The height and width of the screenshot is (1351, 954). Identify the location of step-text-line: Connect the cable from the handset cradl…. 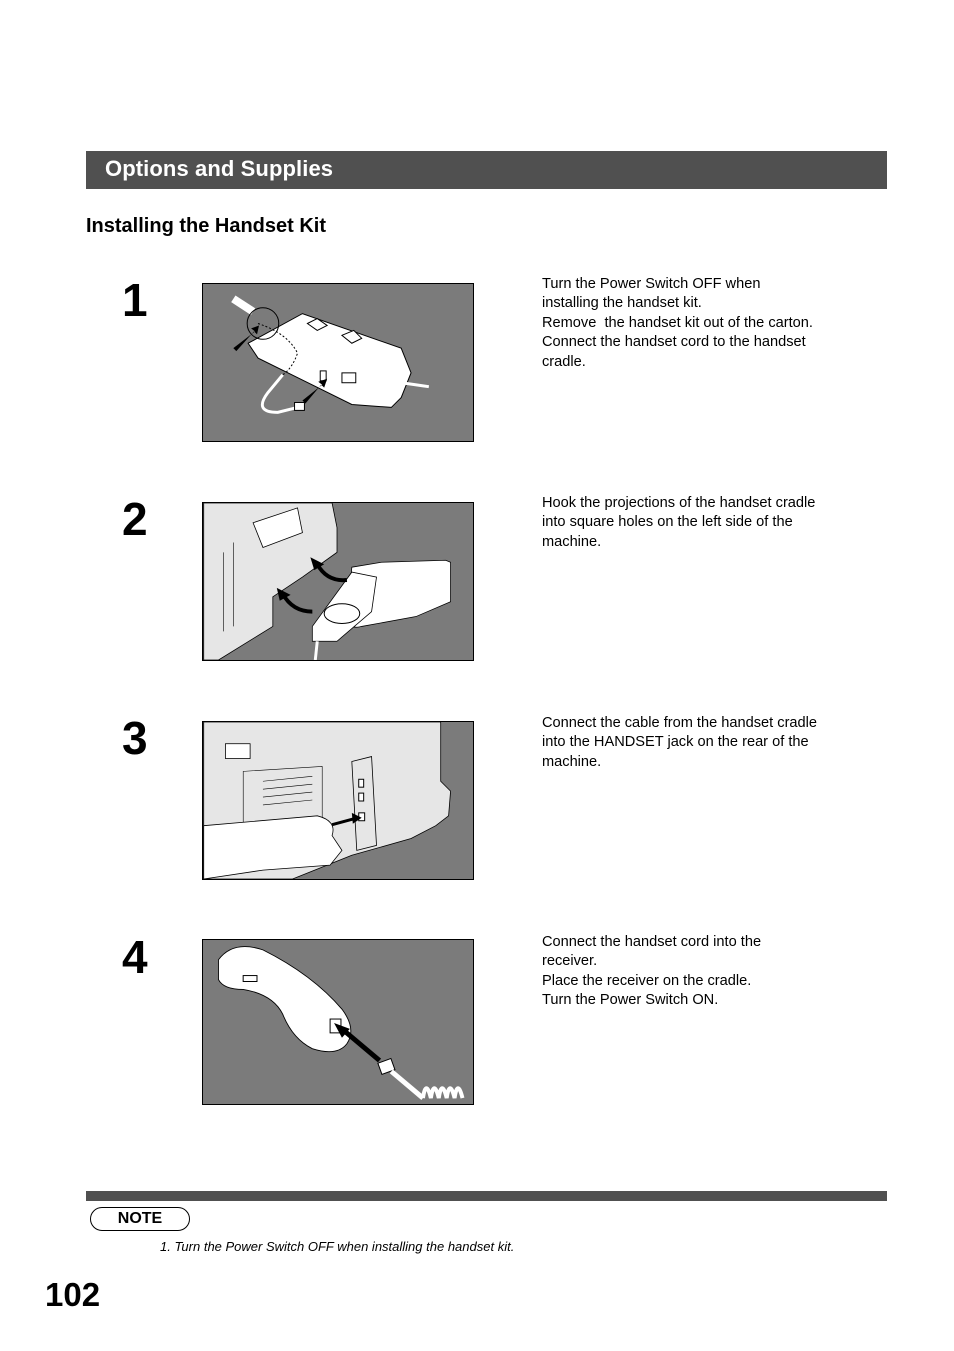
(680, 723).